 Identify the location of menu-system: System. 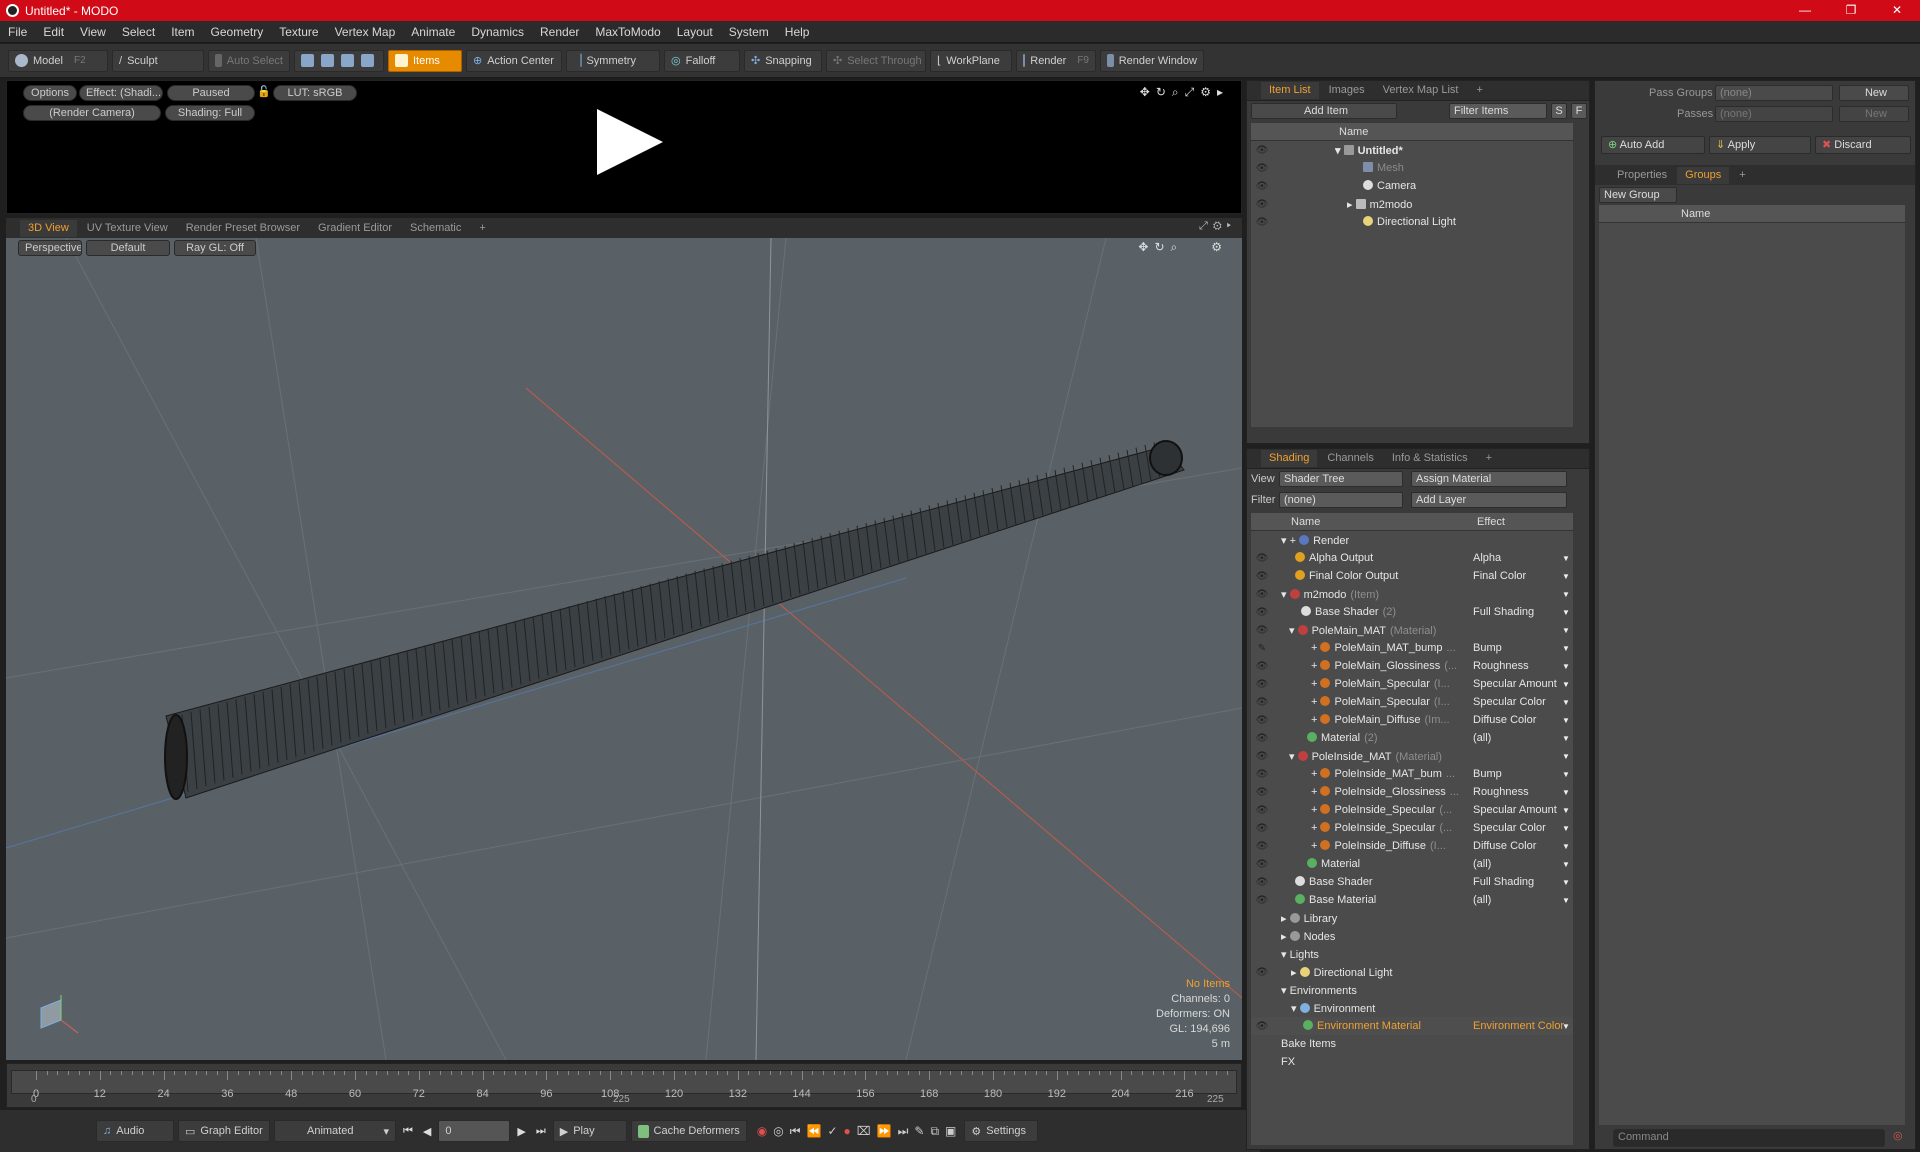
(749, 32).